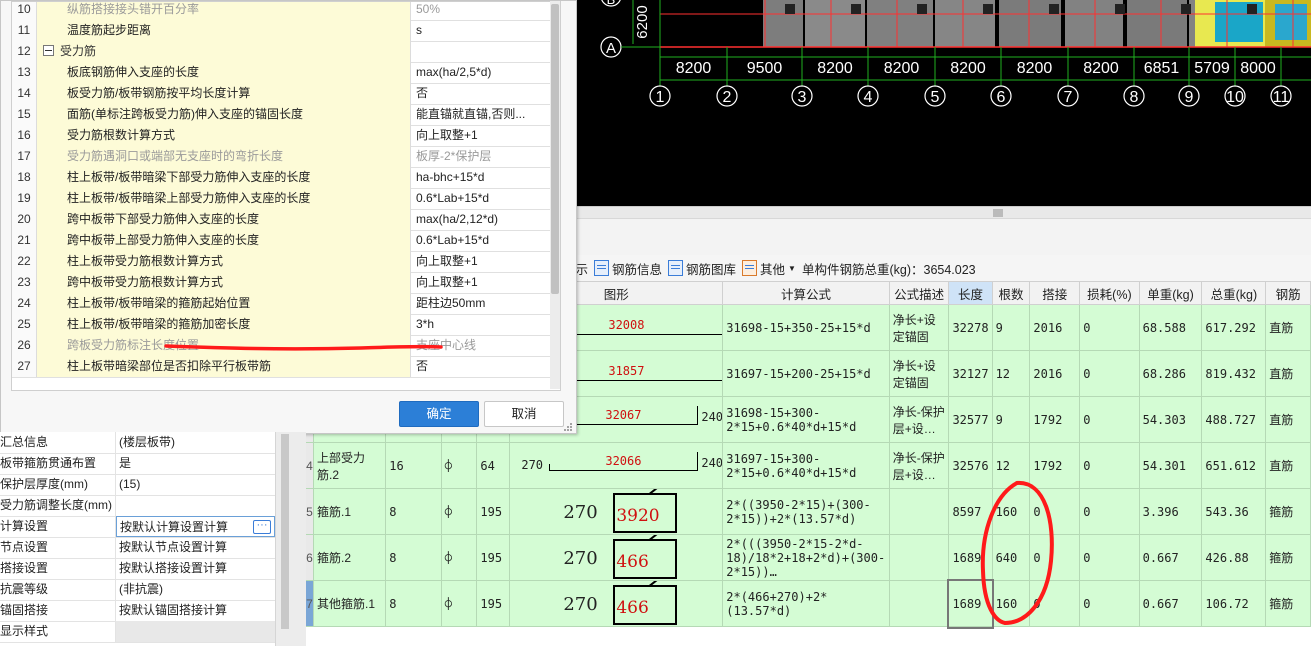  Describe the element at coordinates (1234, 327) in the screenshot. I see `total-weight: 617.292` at that location.